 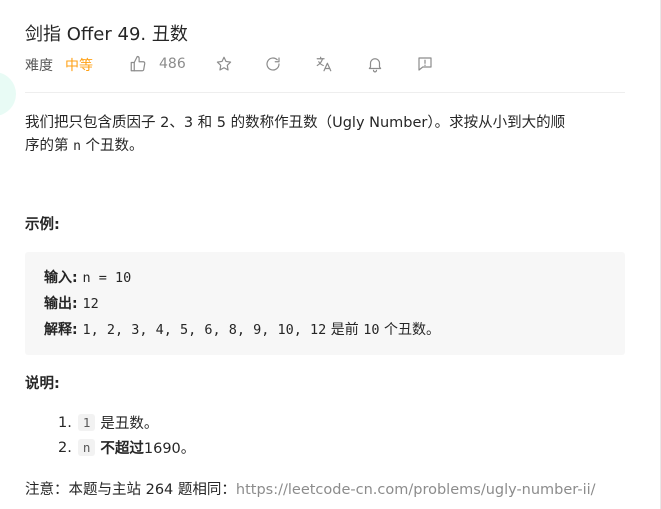 What do you see at coordinates (325, 92) in the screenshot?
I see `divider` at bounding box center [325, 92].